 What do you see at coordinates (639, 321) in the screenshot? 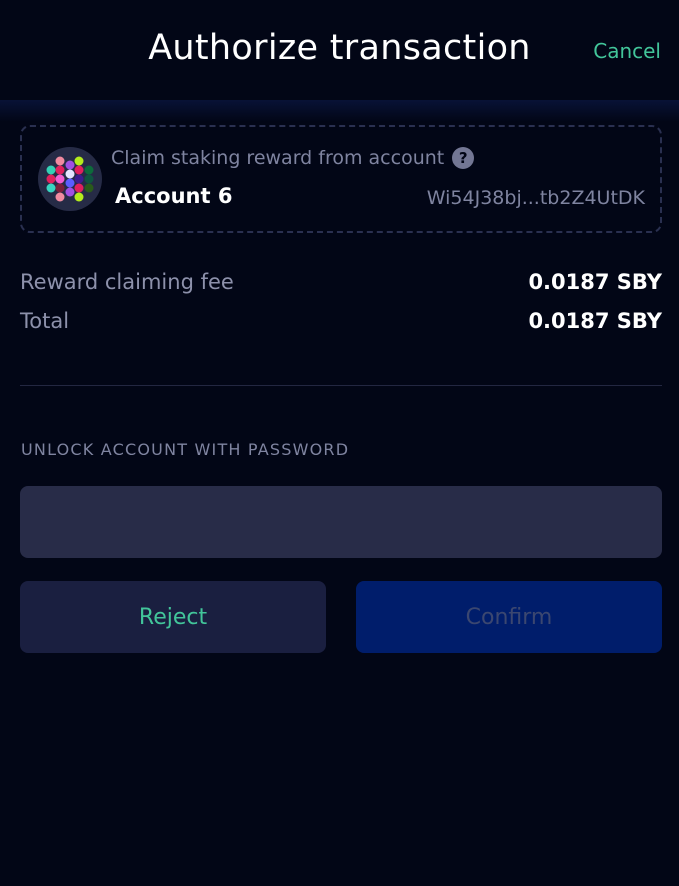
I see `total-unit: SBY` at bounding box center [639, 321].